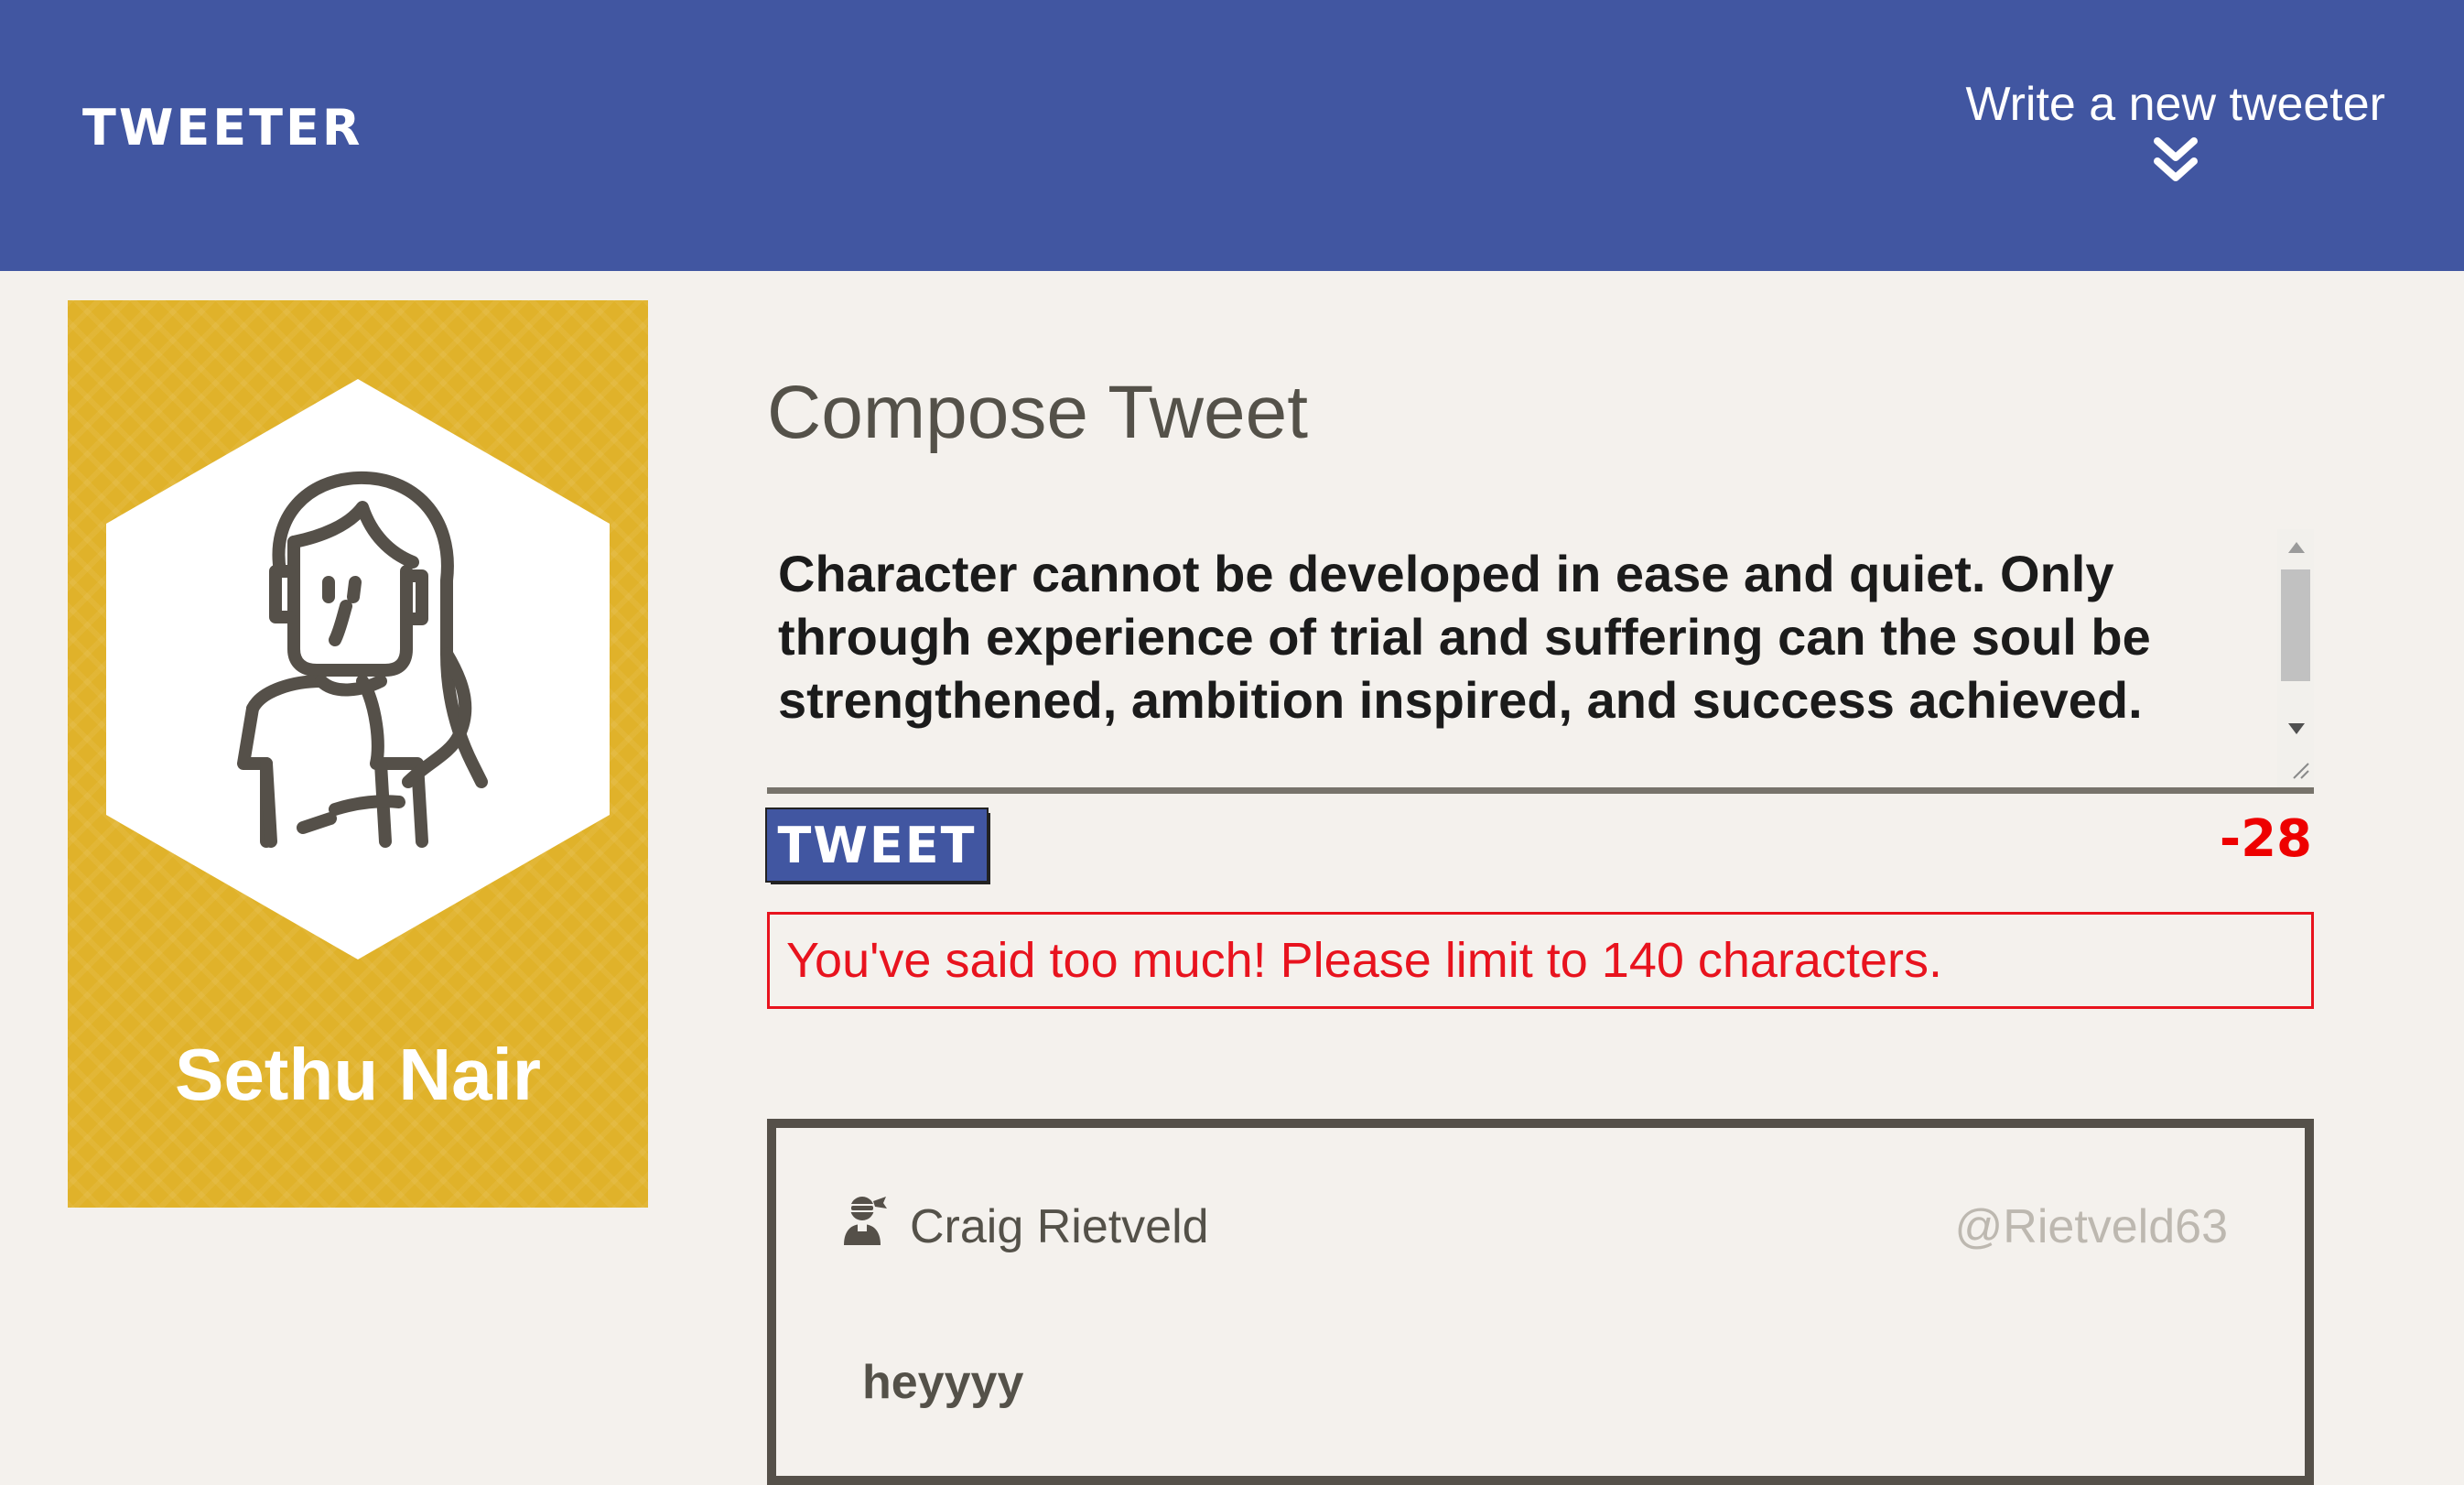 The image size is (2464, 1485). Describe the element at coordinates (2265, 839) in the screenshot. I see `character-counter: -28` at that location.